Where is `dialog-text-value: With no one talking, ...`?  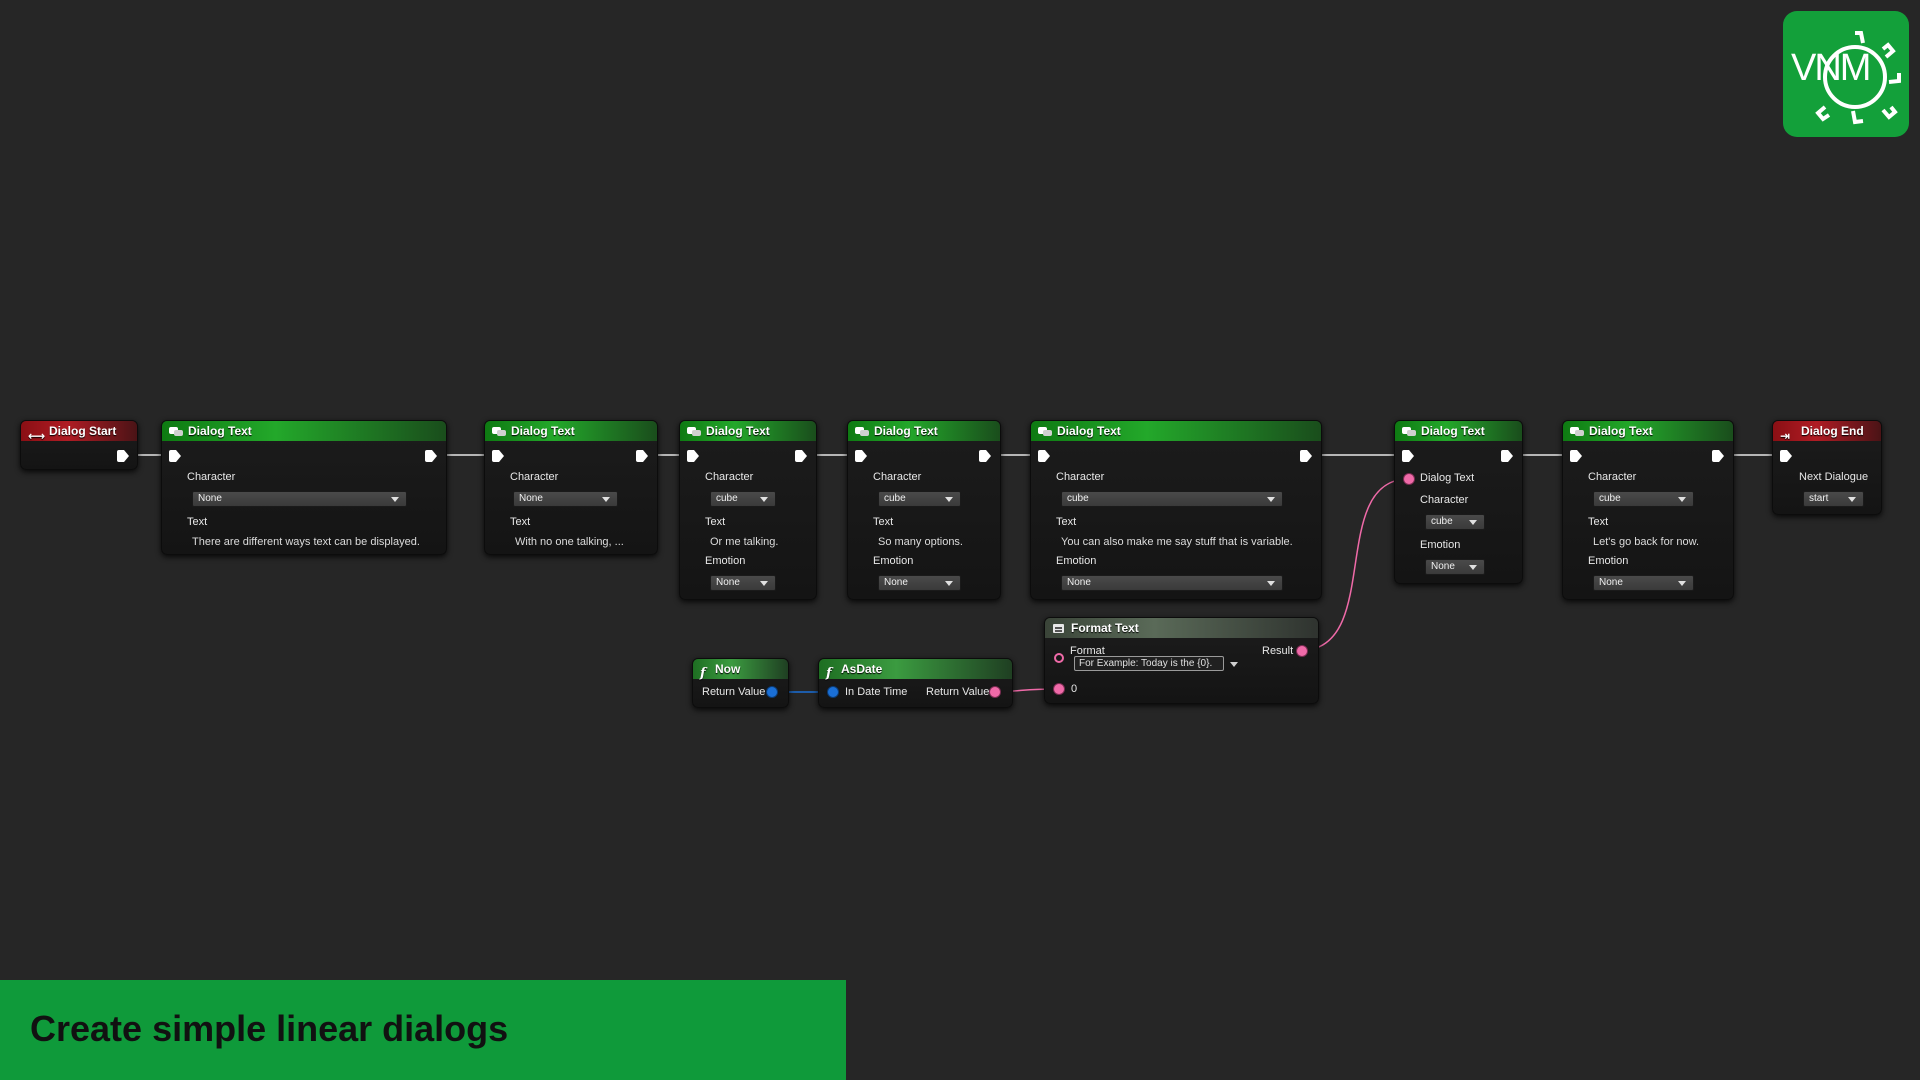
dialog-text-value: With no one talking, ... is located at coordinates (569, 542).